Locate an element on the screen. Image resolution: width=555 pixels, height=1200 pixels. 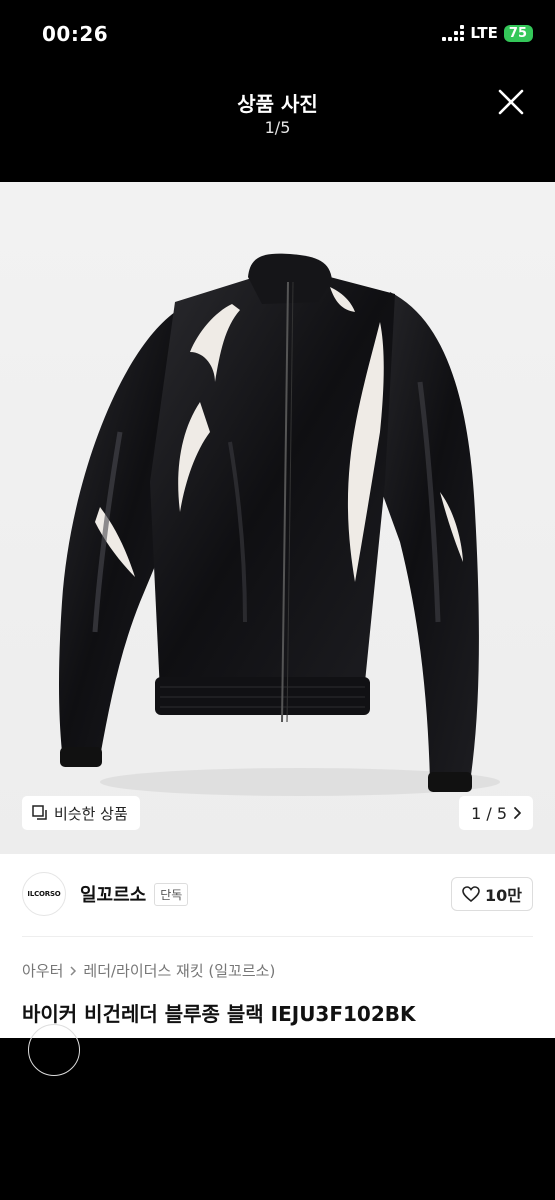
battery-level: 75 is located at coordinates (517, 33).